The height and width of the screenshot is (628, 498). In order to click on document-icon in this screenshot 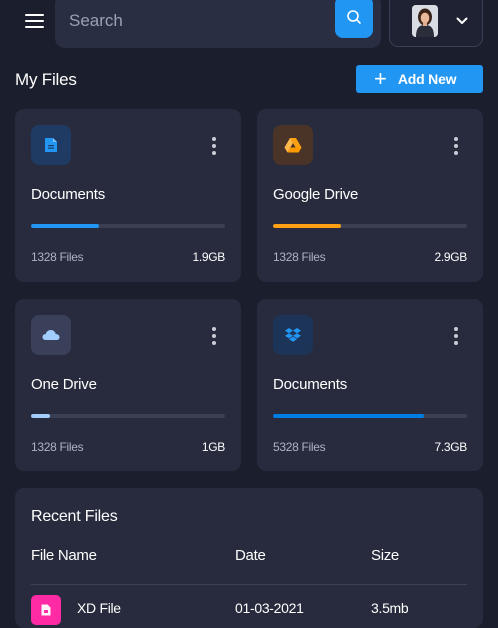, I will do `click(51, 145)`.